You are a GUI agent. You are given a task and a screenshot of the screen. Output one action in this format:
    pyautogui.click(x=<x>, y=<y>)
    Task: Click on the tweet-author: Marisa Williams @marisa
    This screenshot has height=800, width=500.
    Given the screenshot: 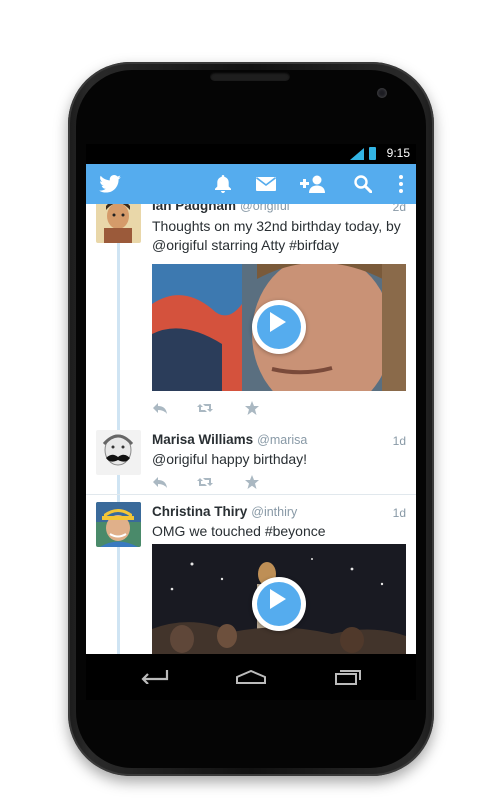 What is the action you would take?
    pyautogui.click(x=229, y=439)
    